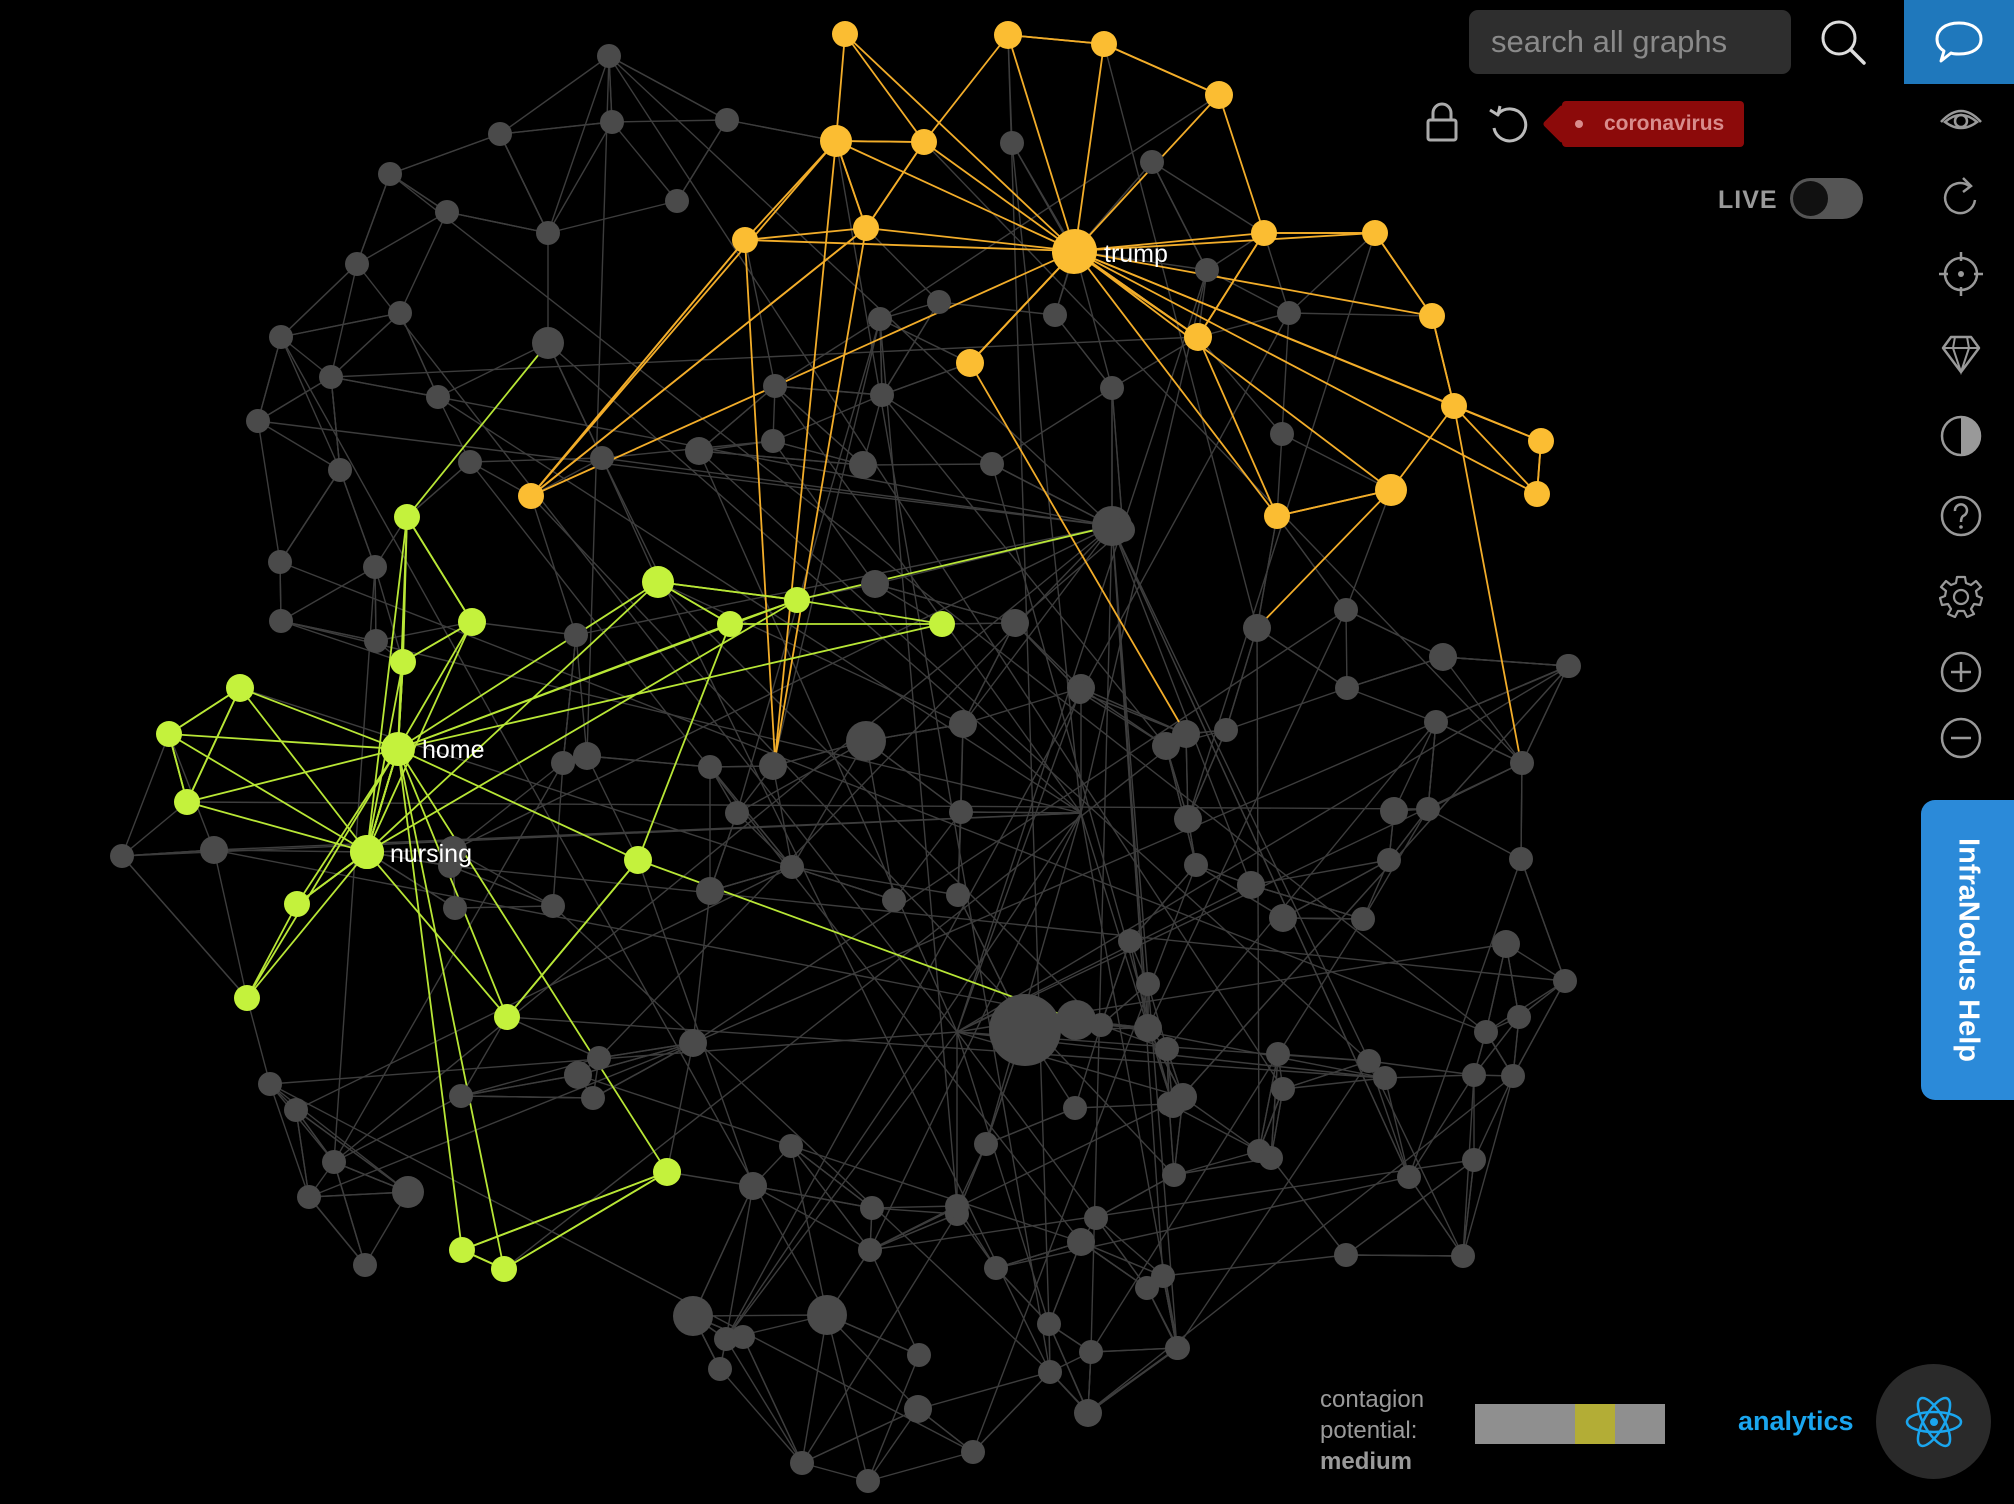 This screenshot has height=1504, width=2014. What do you see at coordinates (1442, 122) in the screenshot?
I see `lock-icon` at bounding box center [1442, 122].